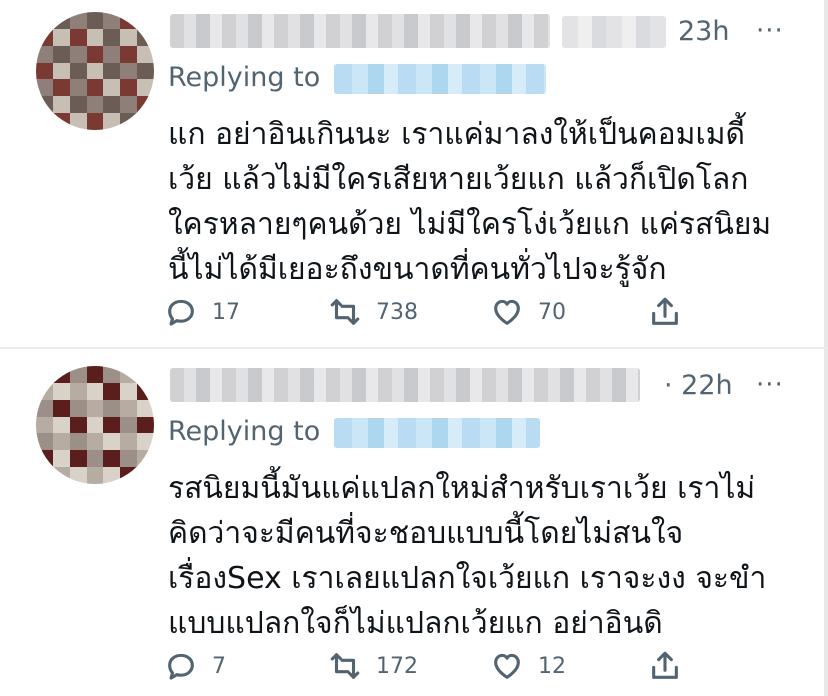  What do you see at coordinates (444, 666) in the screenshot?
I see `tweet-actions: 7 172 12` at bounding box center [444, 666].